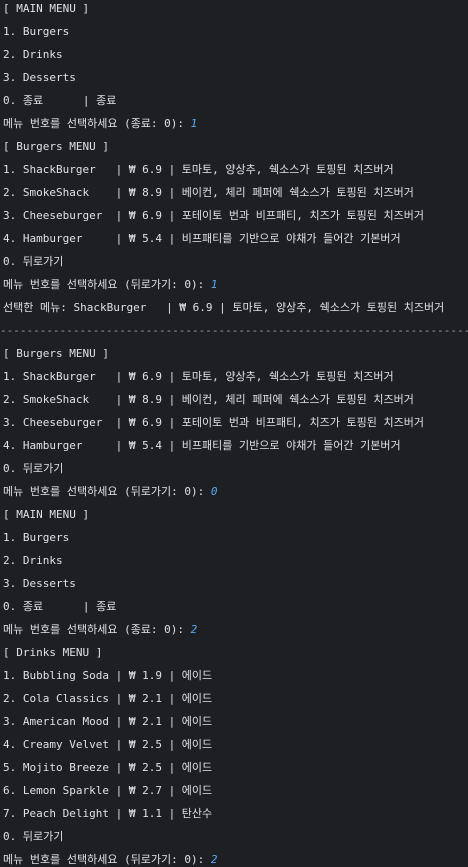  What do you see at coordinates (214, 491) in the screenshot?
I see `user-input-value: 0` at bounding box center [214, 491].